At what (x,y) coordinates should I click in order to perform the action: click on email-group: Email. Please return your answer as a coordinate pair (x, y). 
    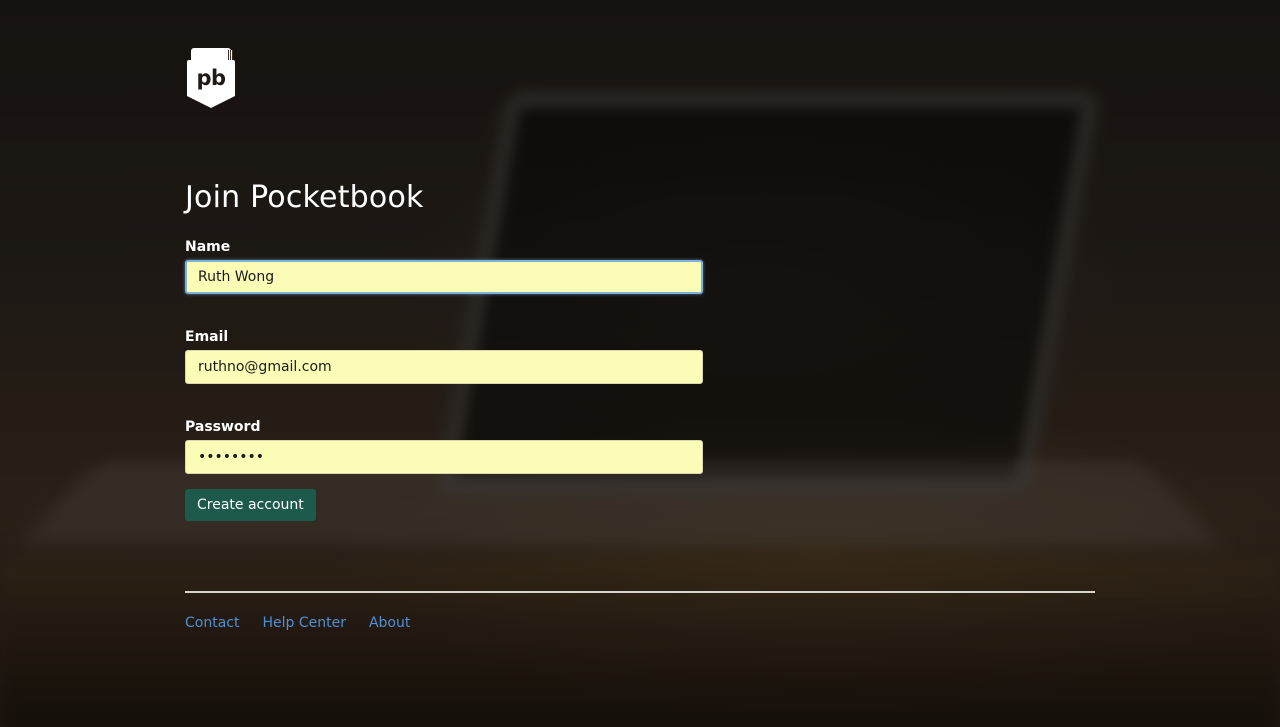
    Looking at the image, I should click on (640, 356).